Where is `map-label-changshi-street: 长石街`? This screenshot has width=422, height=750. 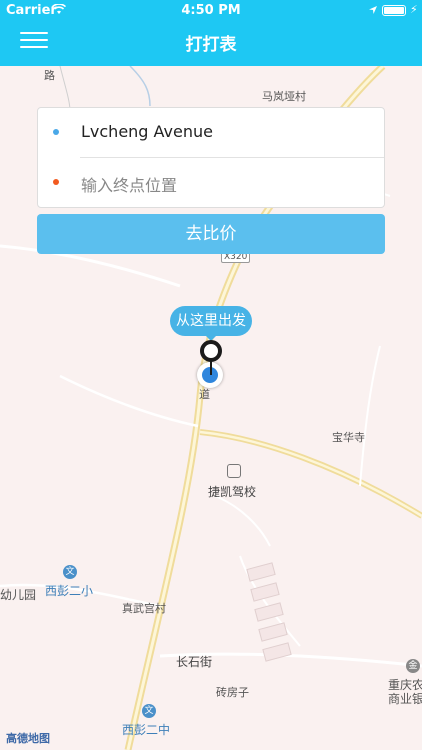
map-label-changshi-street: 长石街 is located at coordinates (194, 662).